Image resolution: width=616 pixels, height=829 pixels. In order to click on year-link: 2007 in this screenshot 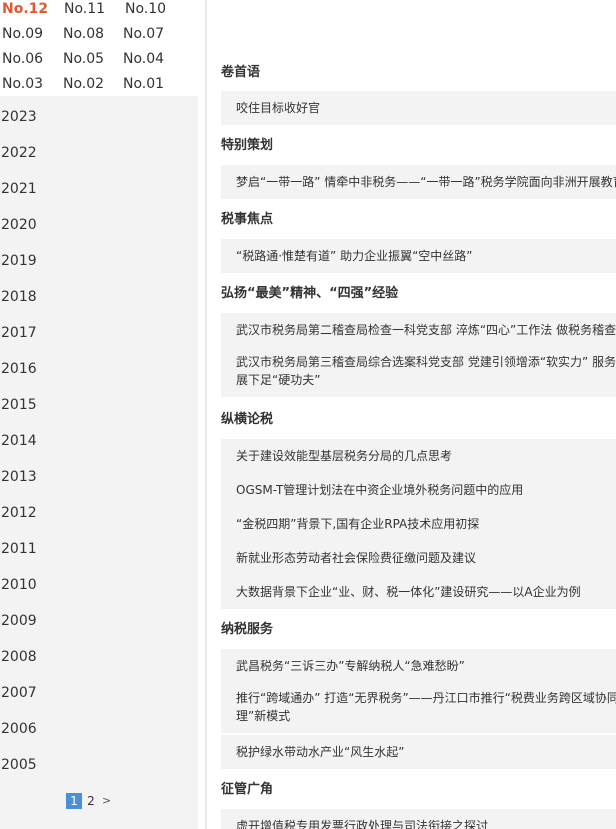, I will do `click(19, 693)`.